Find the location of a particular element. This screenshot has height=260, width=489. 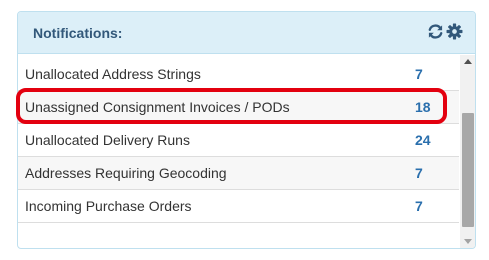

scroll-up-arrow-icon is located at coordinates (467, 62).